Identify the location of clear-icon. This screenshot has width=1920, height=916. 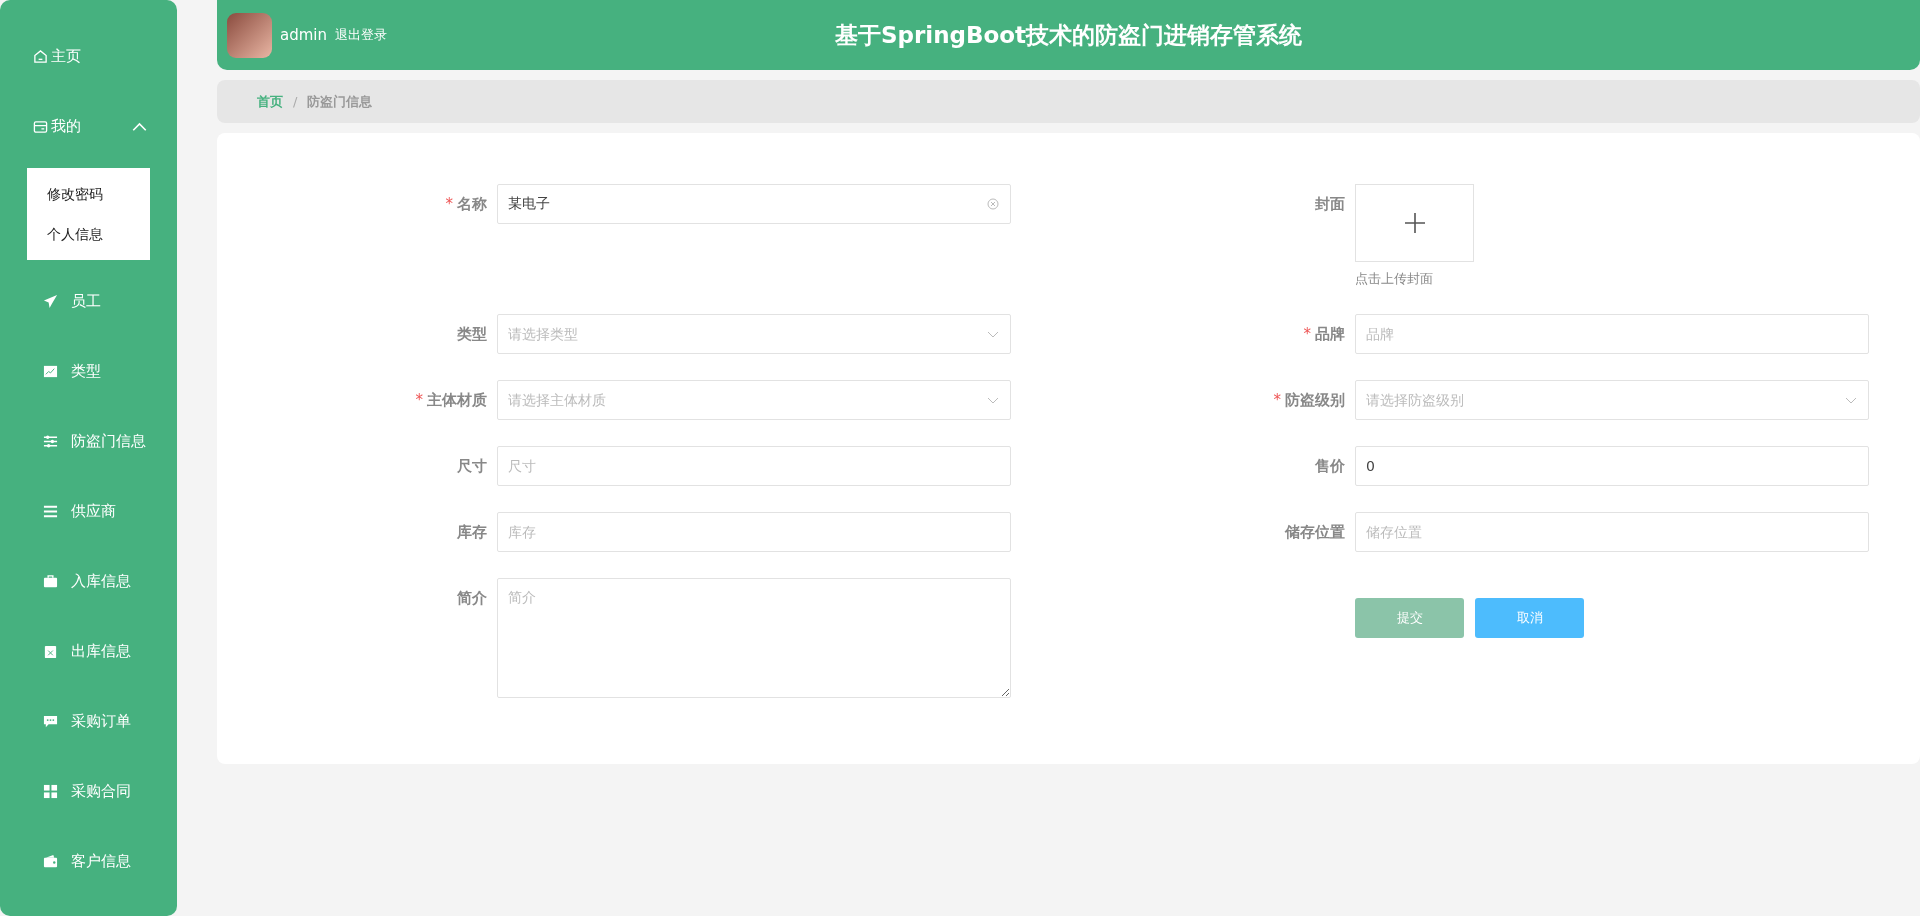
(993, 204).